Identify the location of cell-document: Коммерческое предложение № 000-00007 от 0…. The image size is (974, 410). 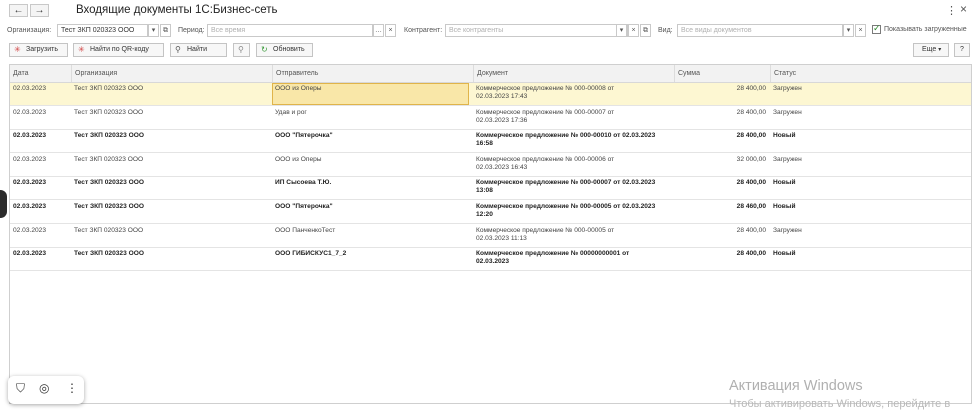
(545, 117).